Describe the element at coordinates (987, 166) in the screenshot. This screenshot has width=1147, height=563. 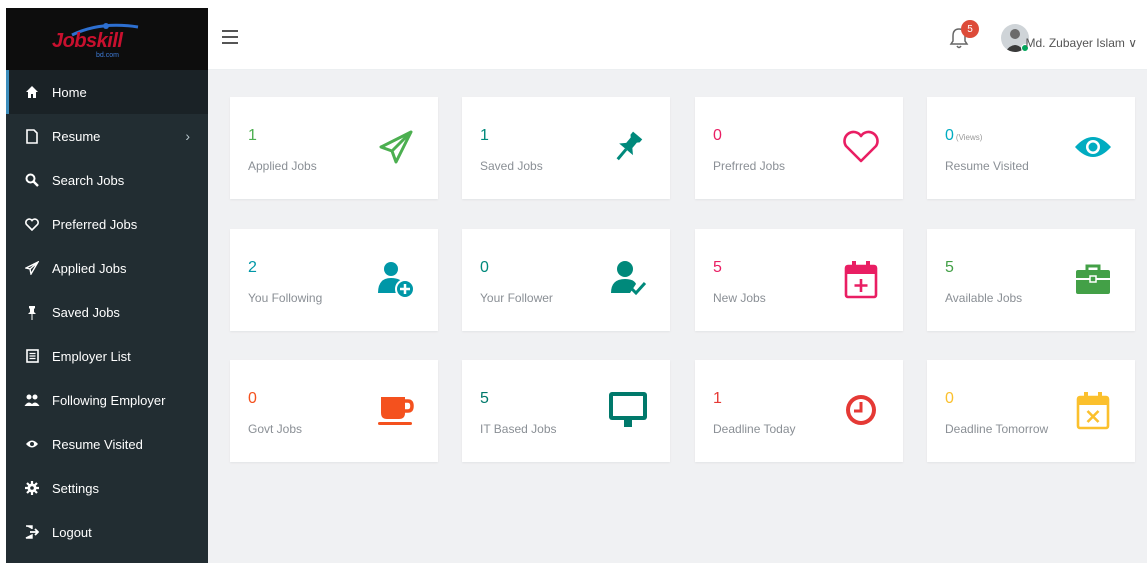
I see `card-label: Resume Visited` at that location.